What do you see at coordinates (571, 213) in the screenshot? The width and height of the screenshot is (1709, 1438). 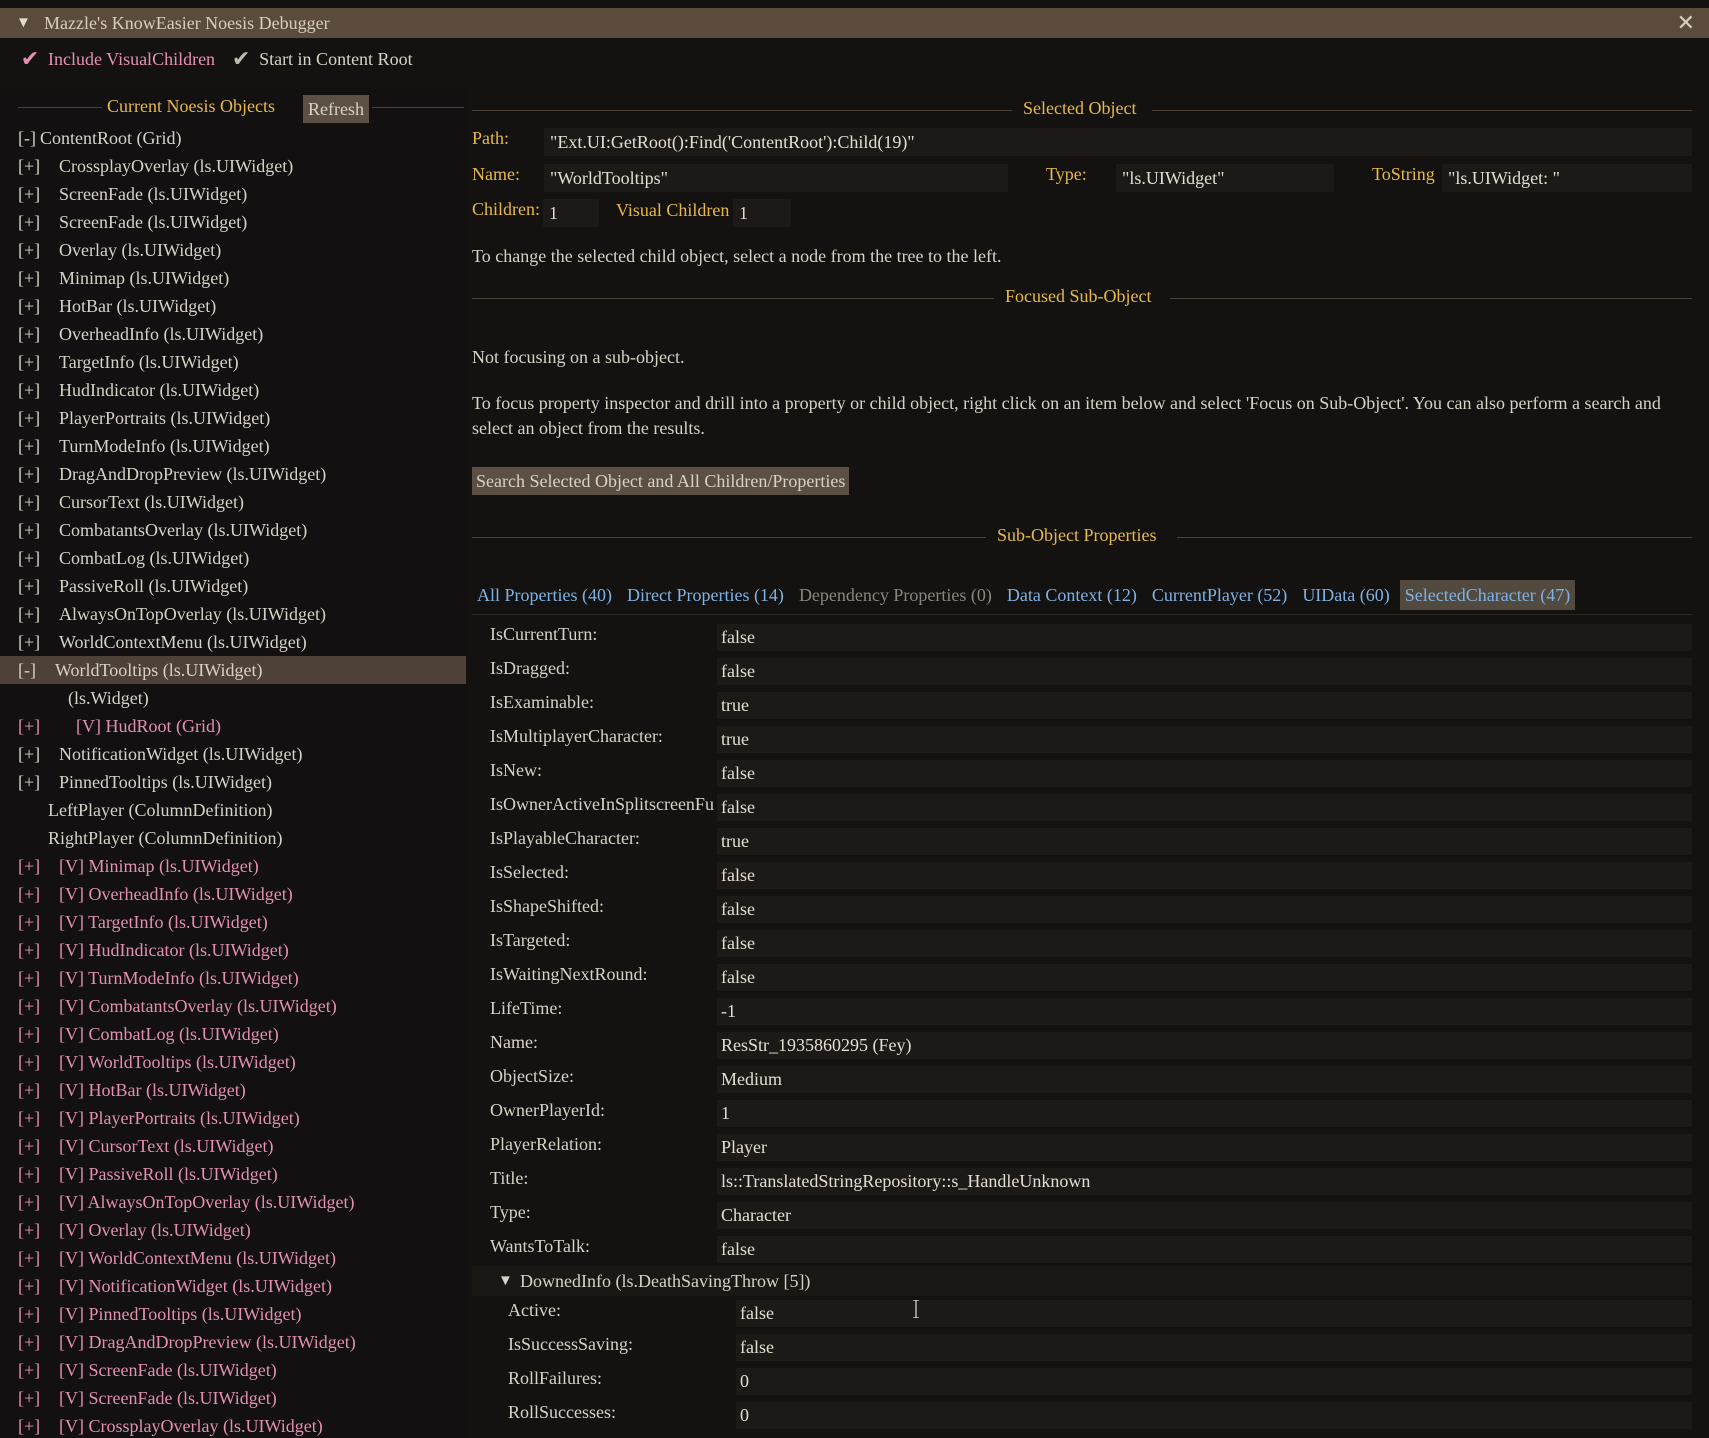 I see `children-count-field: 1` at bounding box center [571, 213].